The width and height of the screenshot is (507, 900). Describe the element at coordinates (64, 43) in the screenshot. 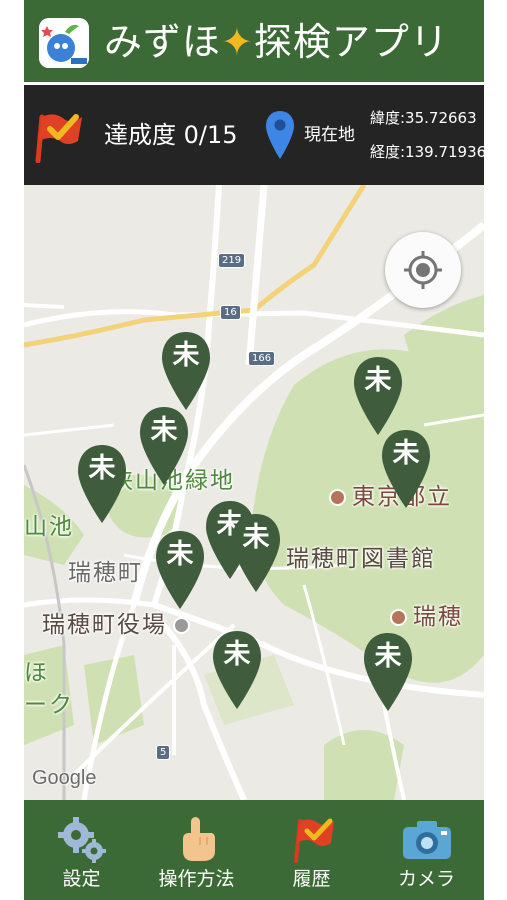

I see `mizuho-character-logo-icon` at that location.